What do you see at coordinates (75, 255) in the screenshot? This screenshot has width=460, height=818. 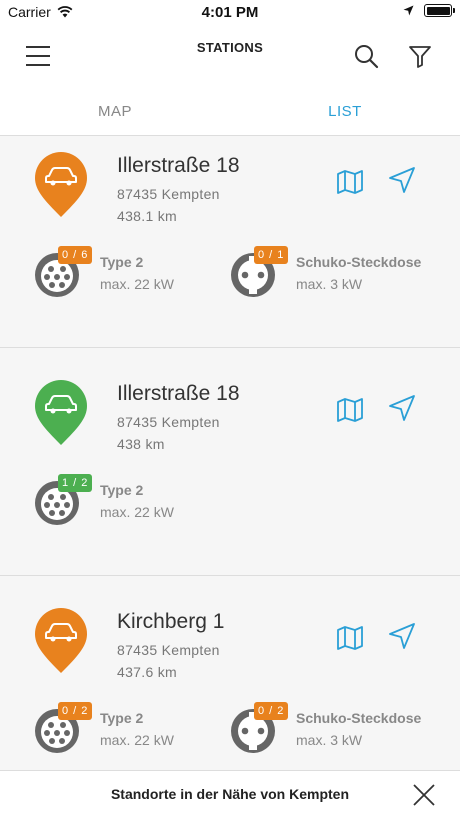 I see `availability-badge: 0 / 6` at bounding box center [75, 255].